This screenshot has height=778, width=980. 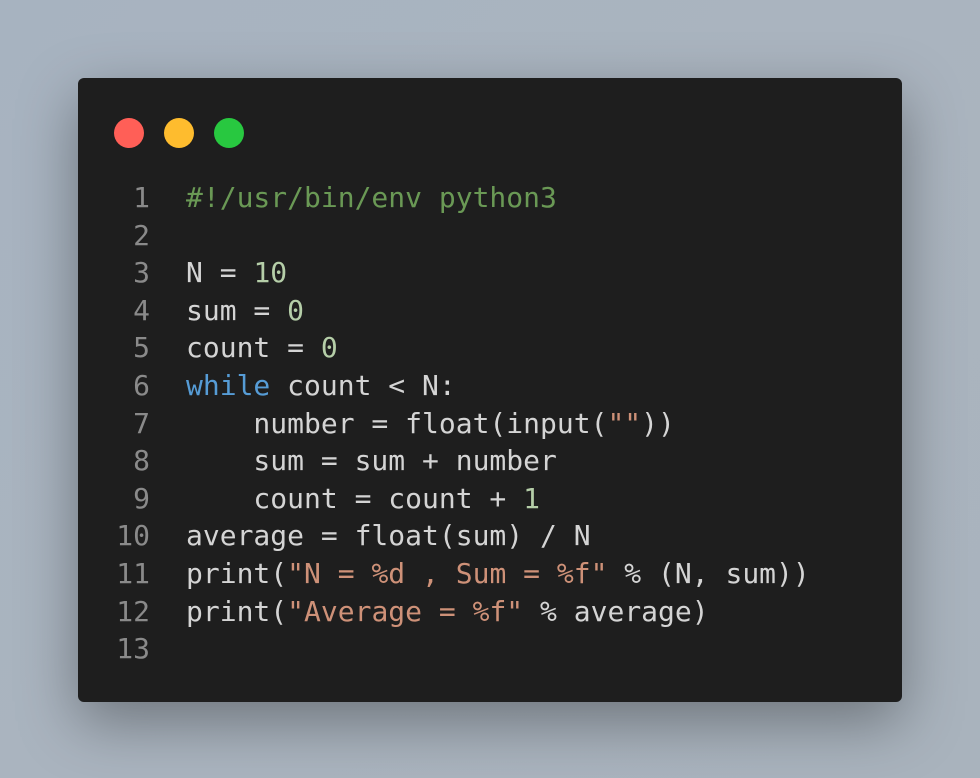 I want to click on line-source: while count < N:, so click(x=321, y=386).